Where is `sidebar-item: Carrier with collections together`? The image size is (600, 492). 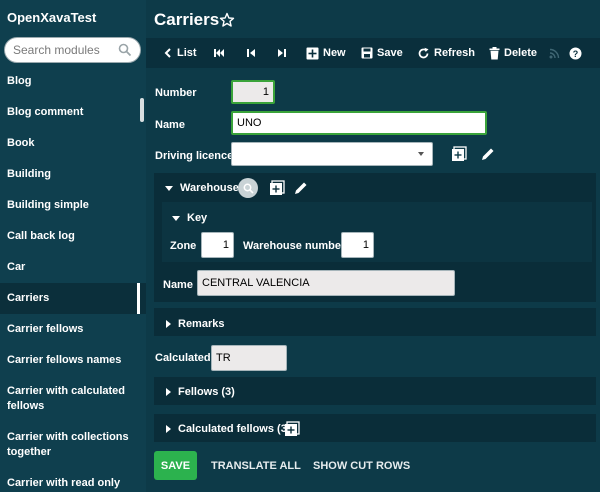 sidebar-item: Carrier with collections together is located at coordinates (73, 445).